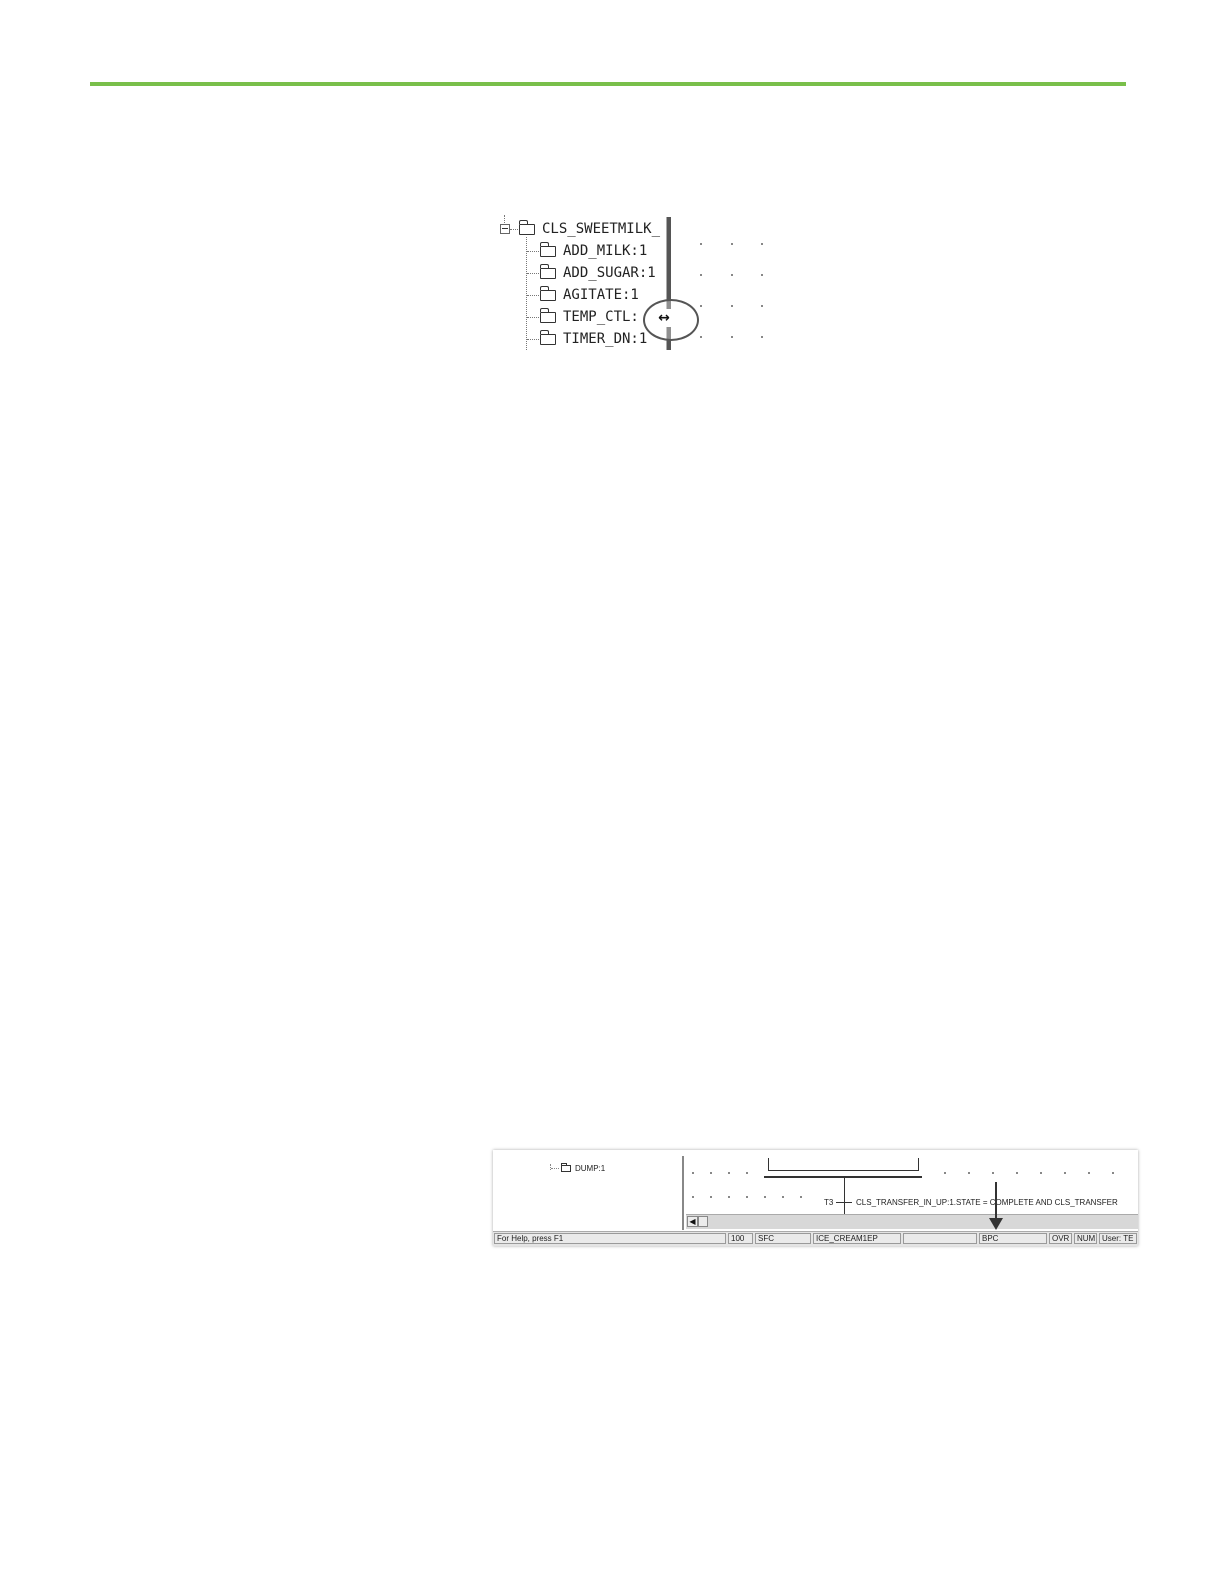 This screenshot has width=1224, height=1584. I want to click on callout-arrow, so click(996, 1201).